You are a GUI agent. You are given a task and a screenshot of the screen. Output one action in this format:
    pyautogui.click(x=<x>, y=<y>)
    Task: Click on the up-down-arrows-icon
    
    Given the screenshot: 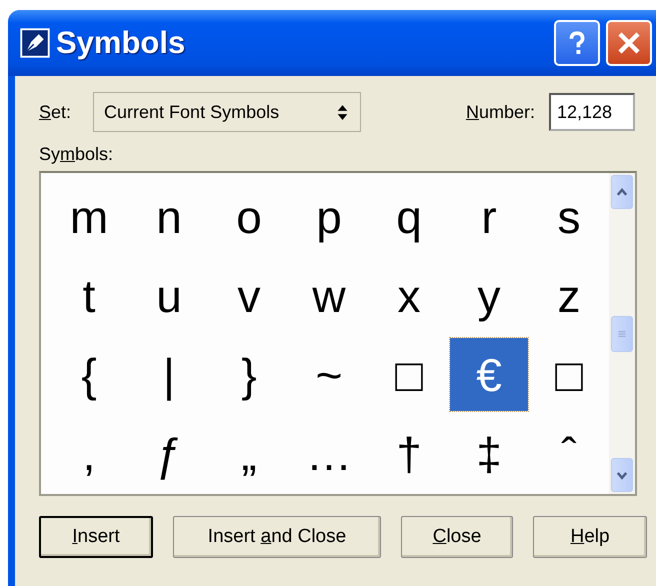 What is the action you would take?
    pyautogui.click(x=342, y=112)
    